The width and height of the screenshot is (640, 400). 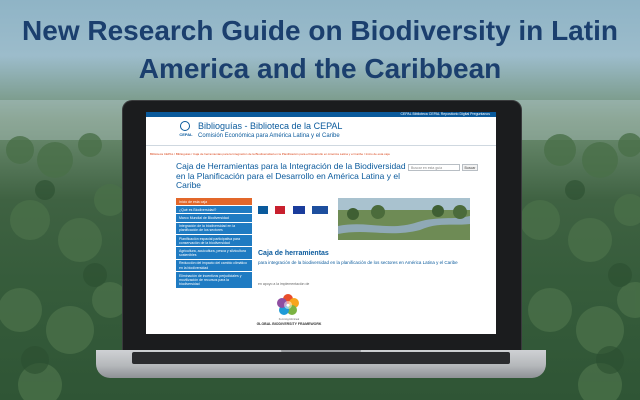 I want to click on partner-logo-red, so click(x=280, y=209).